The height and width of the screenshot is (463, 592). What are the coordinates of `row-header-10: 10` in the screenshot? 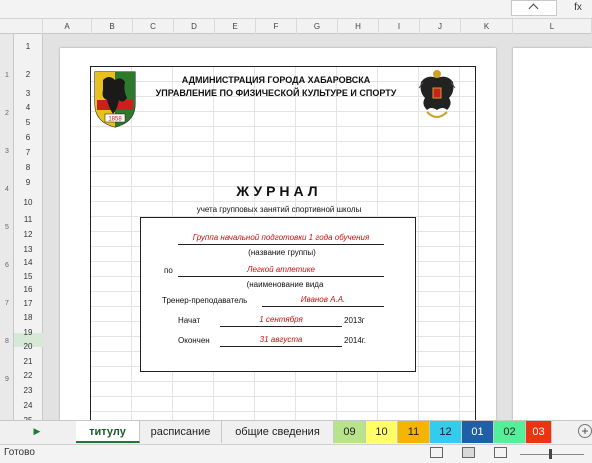 It's located at (28, 202).